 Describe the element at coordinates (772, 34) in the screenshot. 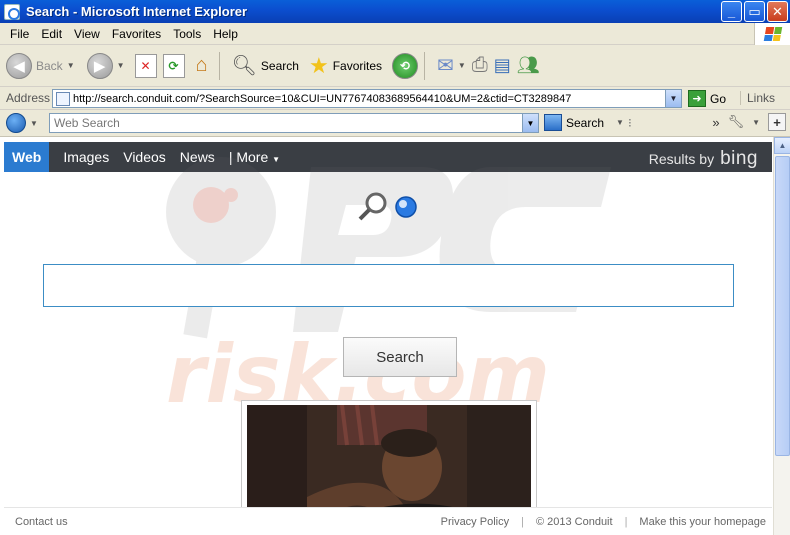

I see `windows-logo-icon` at that location.